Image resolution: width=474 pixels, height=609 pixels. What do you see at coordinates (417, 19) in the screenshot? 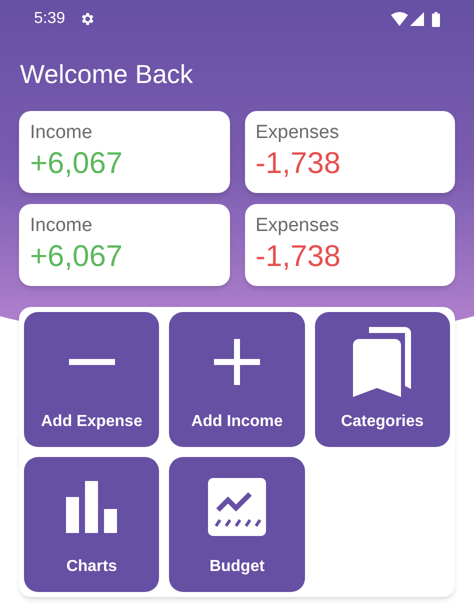
I see `signal-icon` at bounding box center [417, 19].